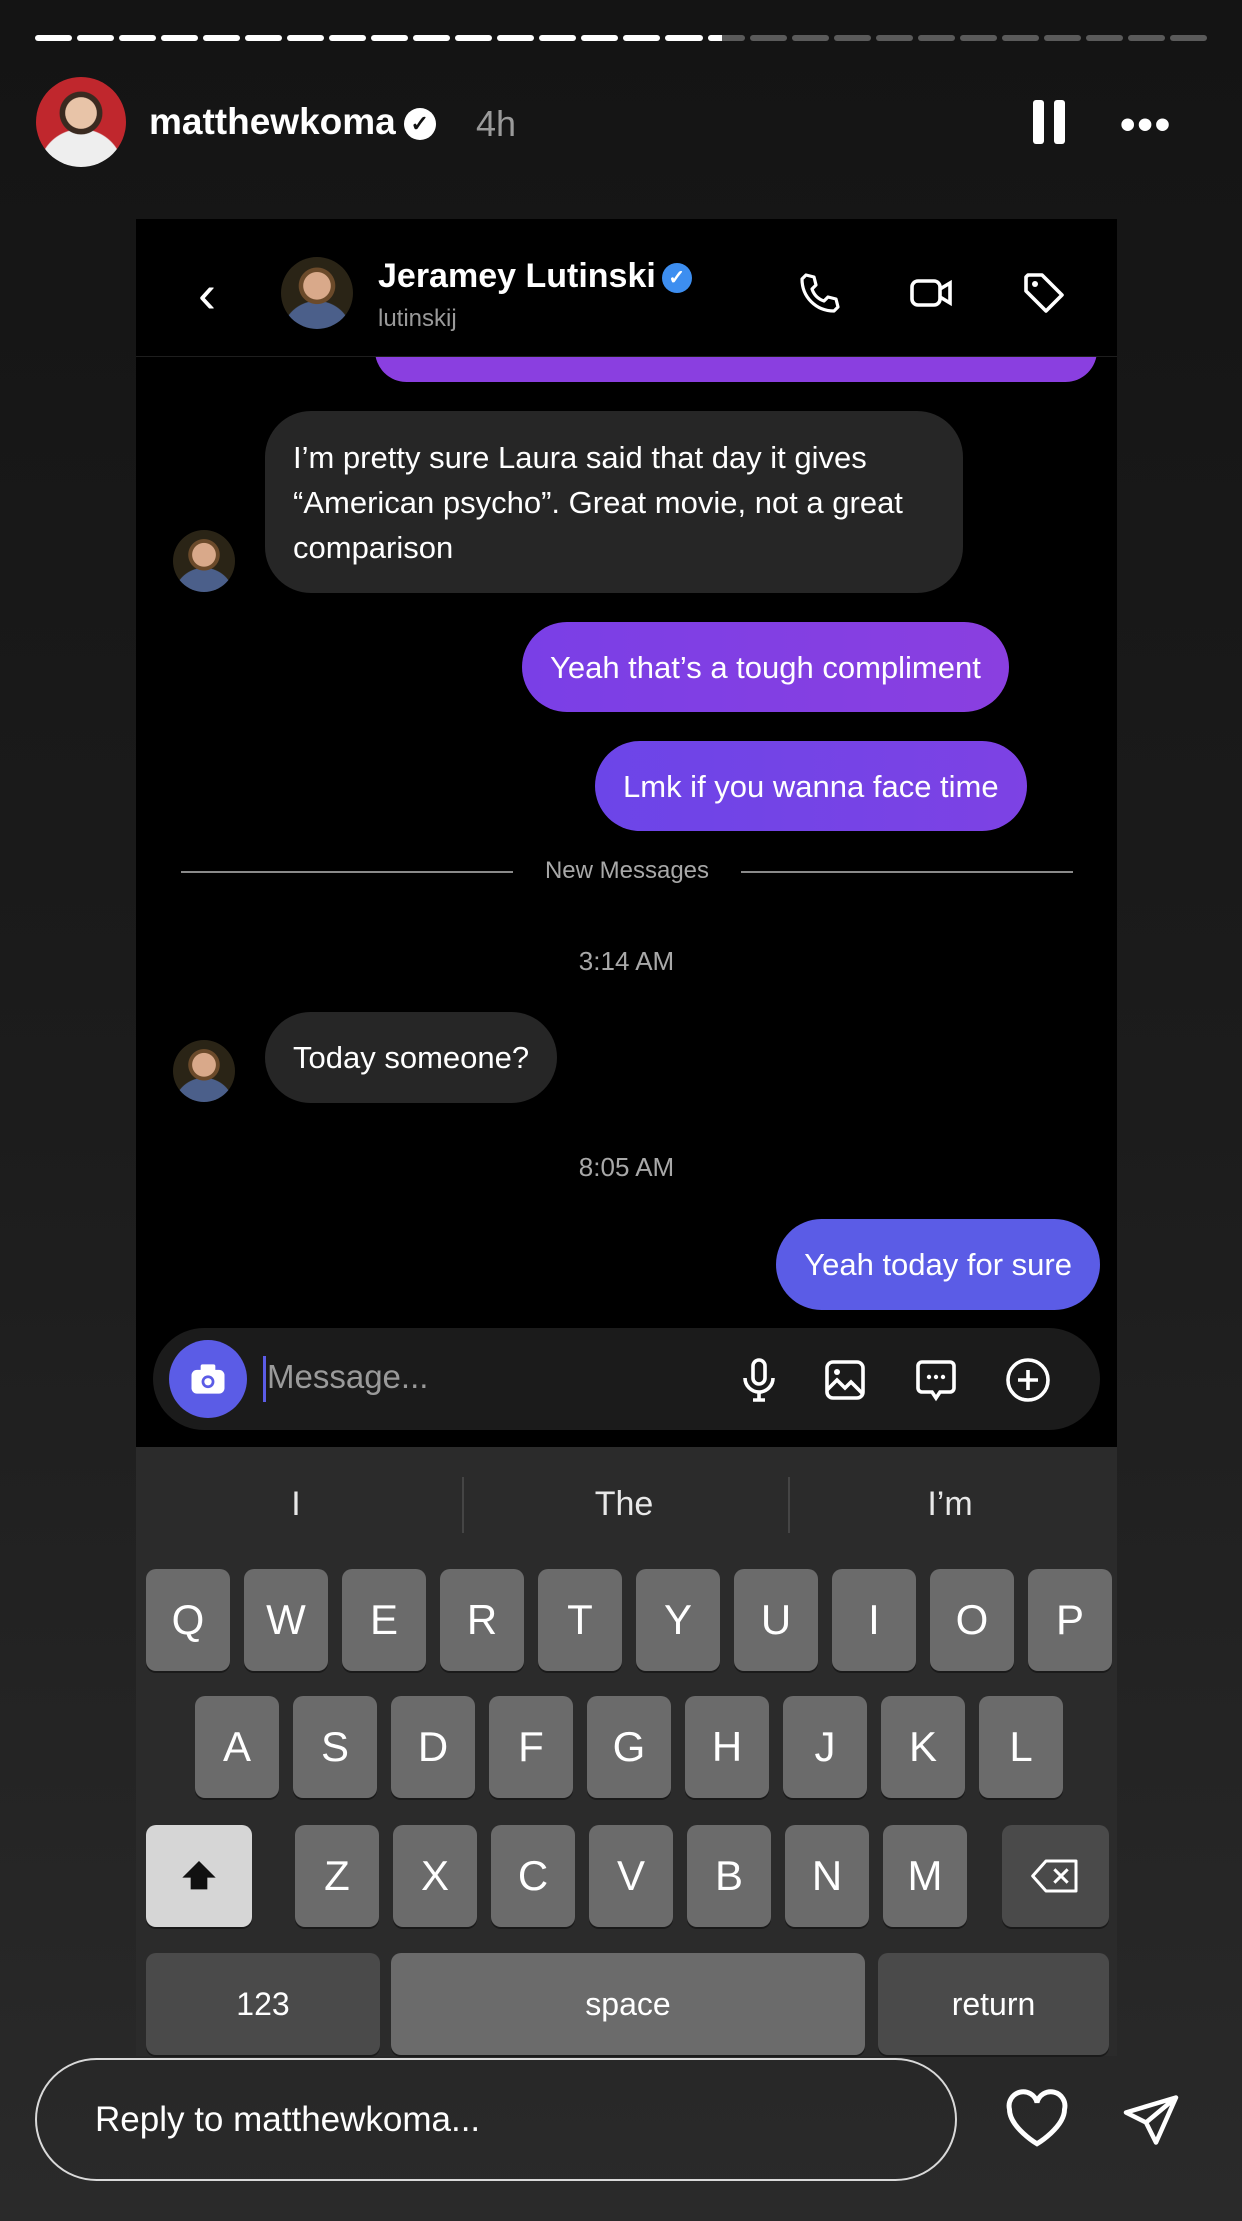  Describe the element at coordinates (1151, 2120) in the screenshot. I see `send-icon` at that location.